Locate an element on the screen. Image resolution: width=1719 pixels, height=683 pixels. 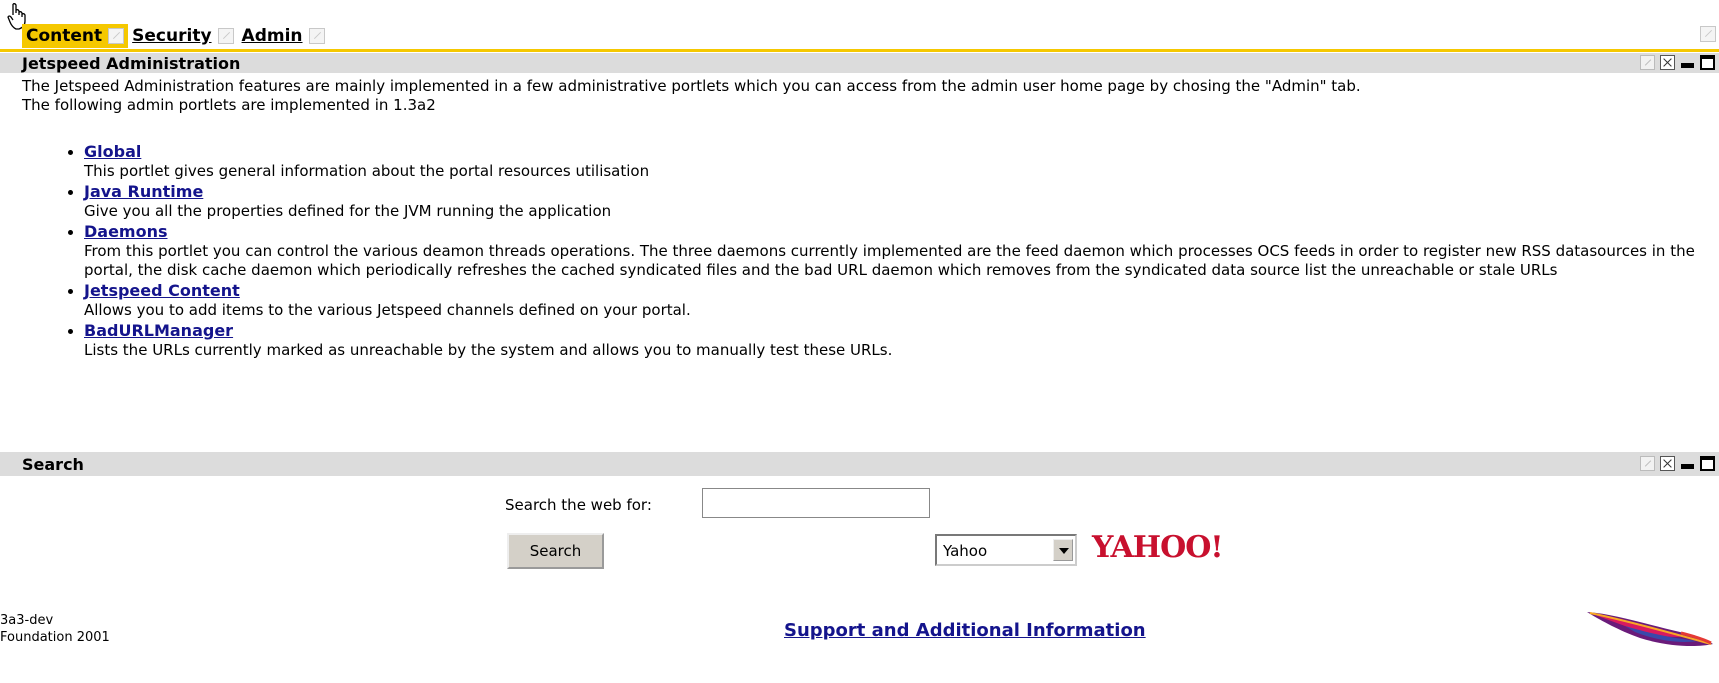
tab-content: Content is located at coordinates (75, 36).